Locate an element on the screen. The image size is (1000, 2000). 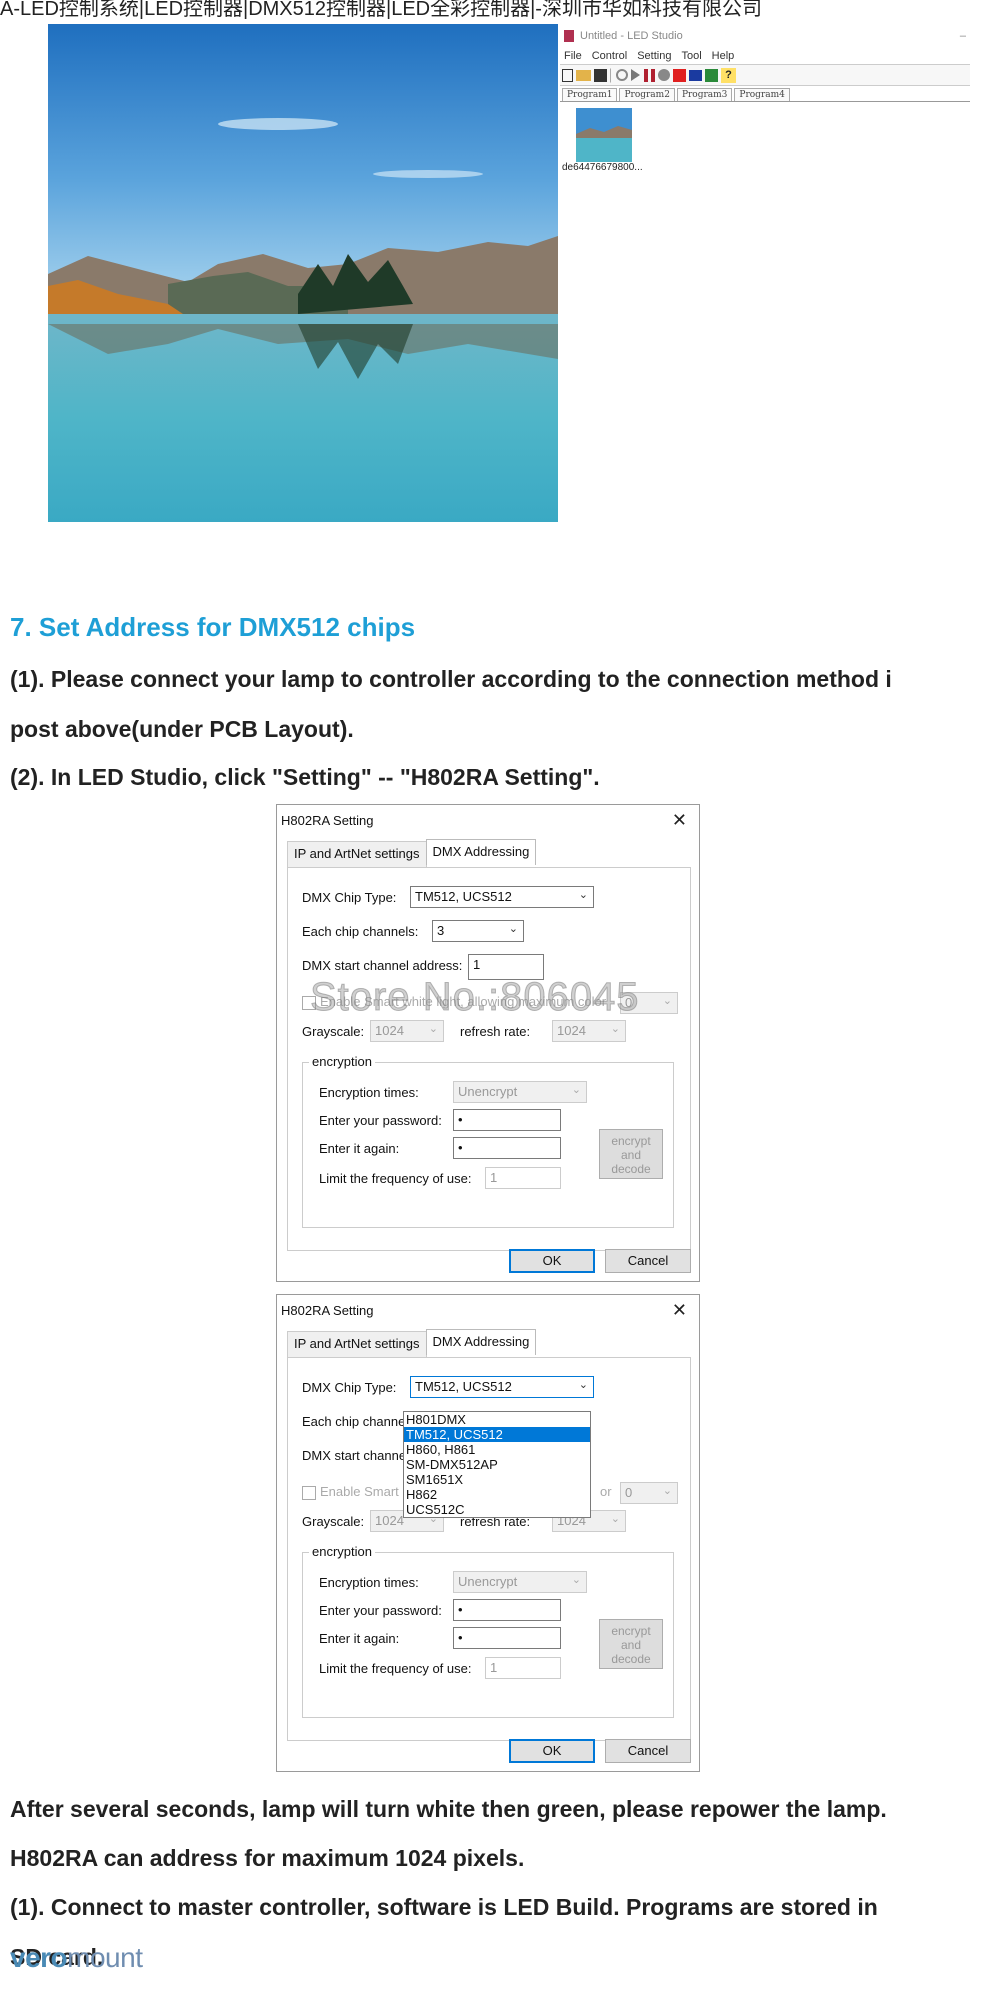
start-address-label: DMX start channe is located at coordinates (354, 1455).